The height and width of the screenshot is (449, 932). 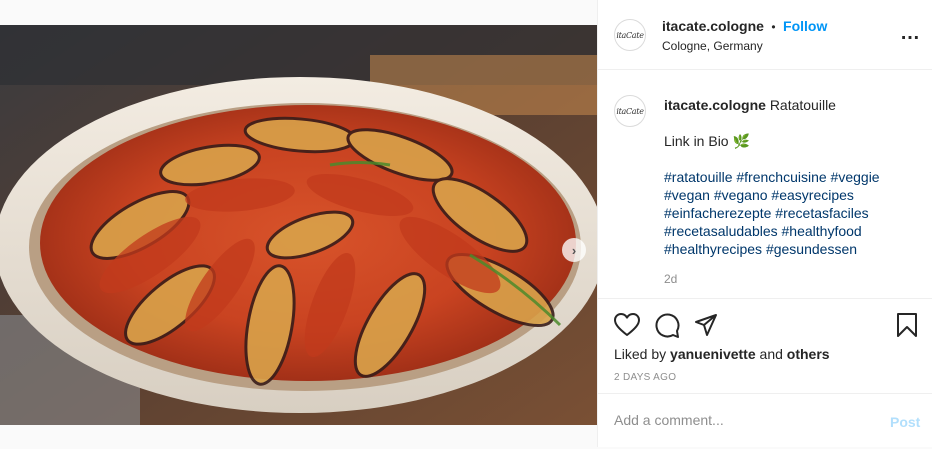 What do you see at coordinates (905, 422) in the screenshot?
I see `post-comment-button: Post` at bounding box center [905, 422].